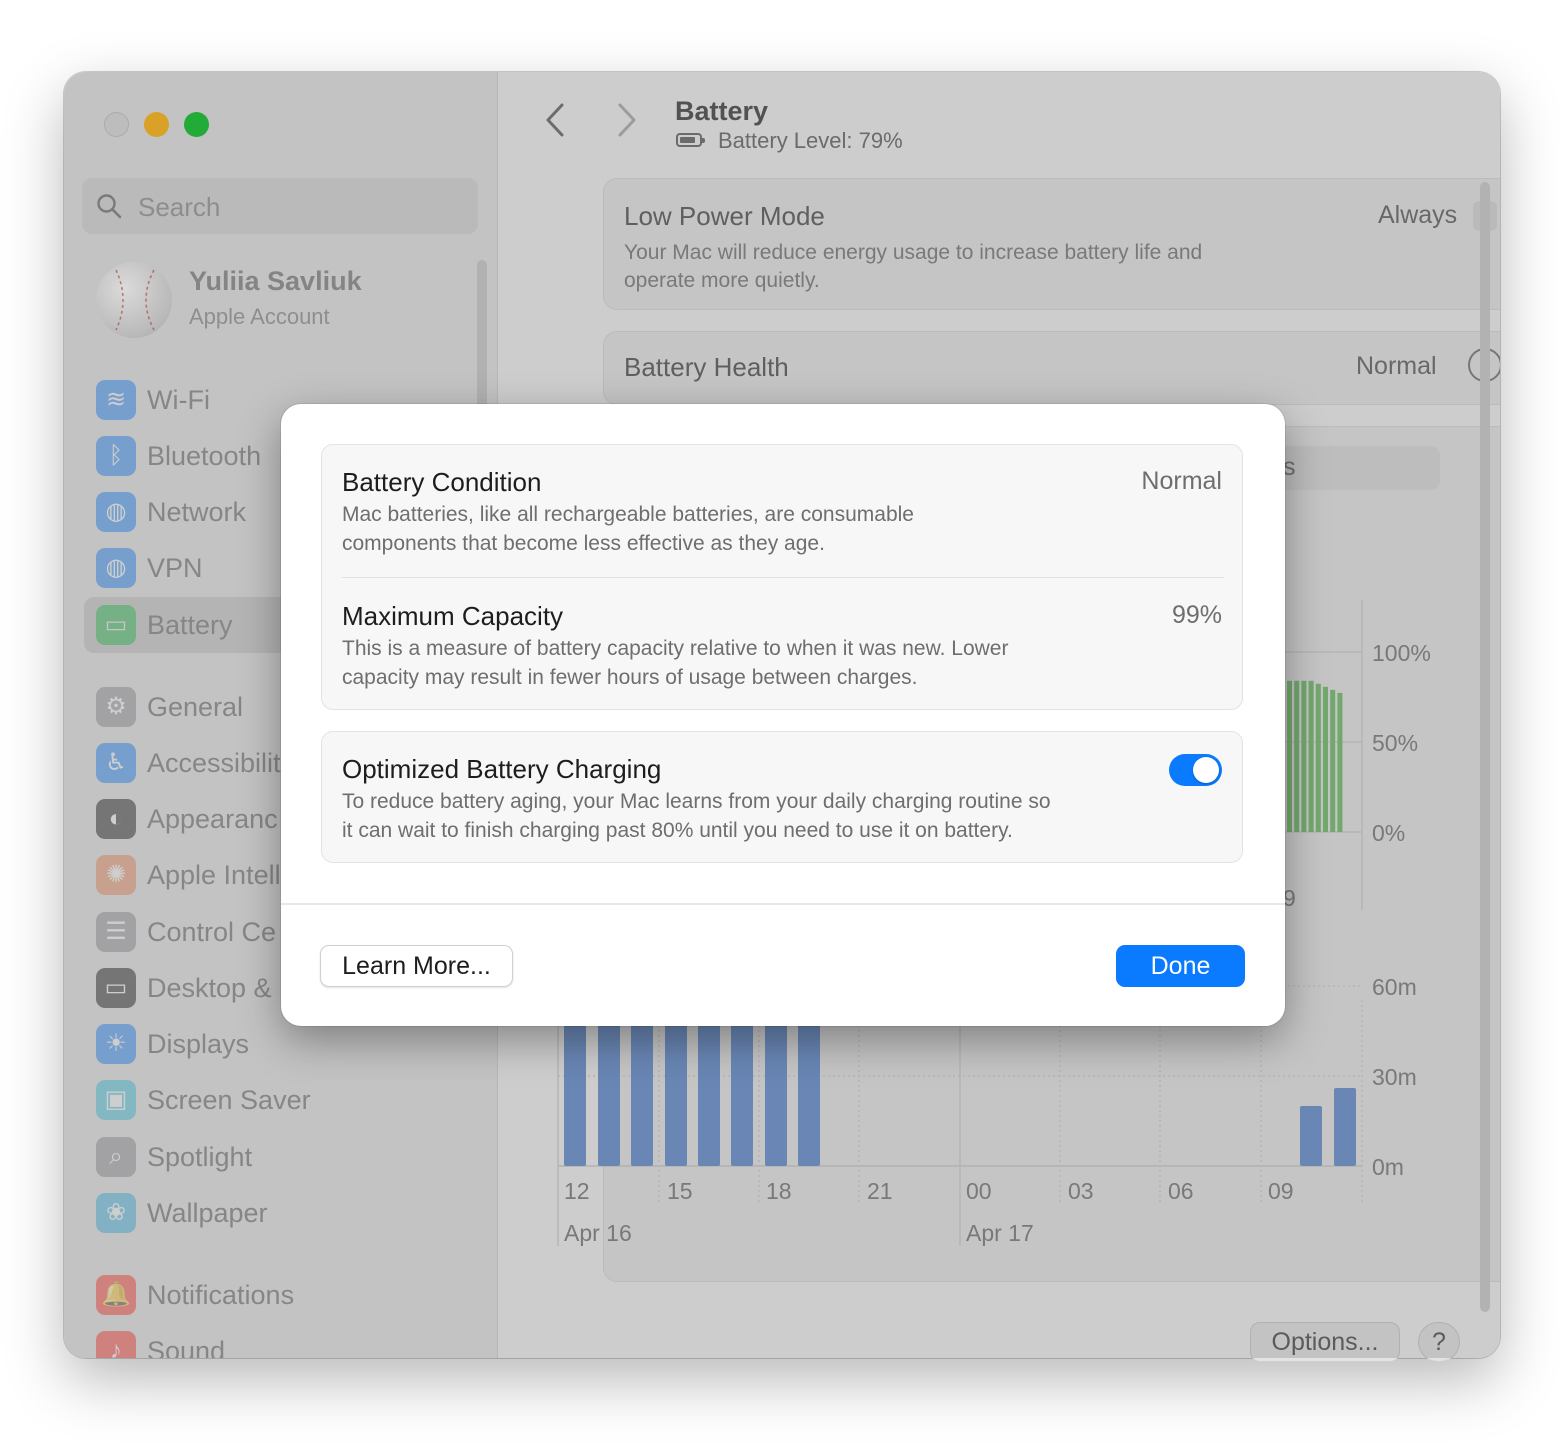 The height and width of the screenshot is (1452, 1560). Describe the element at coordinates (453, 616) in the screenshot. I see `maximum-capacity-title: Maximum Capacity` at that location.